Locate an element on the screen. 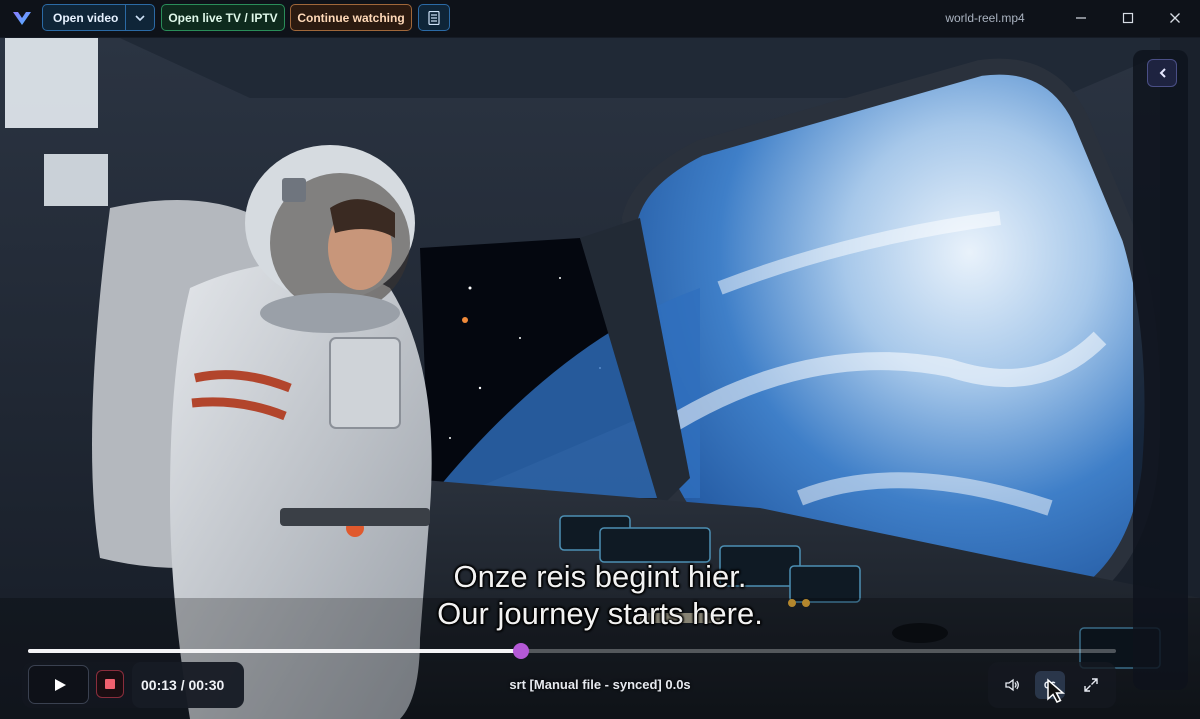  chevron-down-icon is located at coordinates (140, 18).